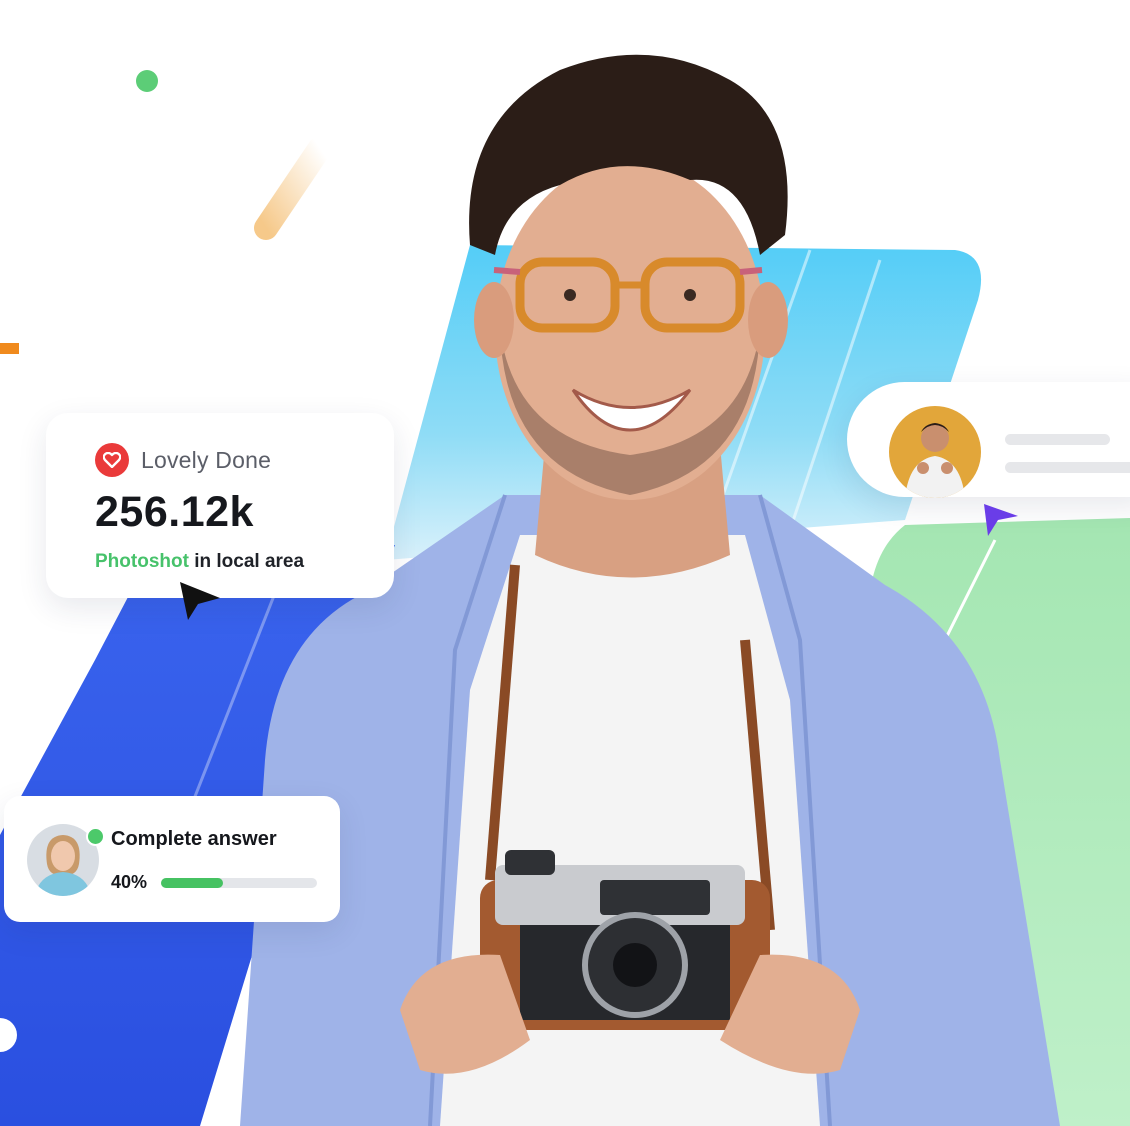 This screenshot has width=1130, height=1126. I want to click on local-area-text: in local area, so click(246, 561).